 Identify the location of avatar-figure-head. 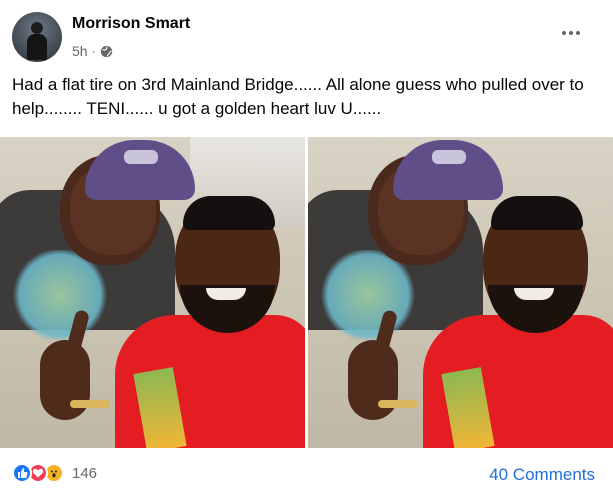
(37, 28).